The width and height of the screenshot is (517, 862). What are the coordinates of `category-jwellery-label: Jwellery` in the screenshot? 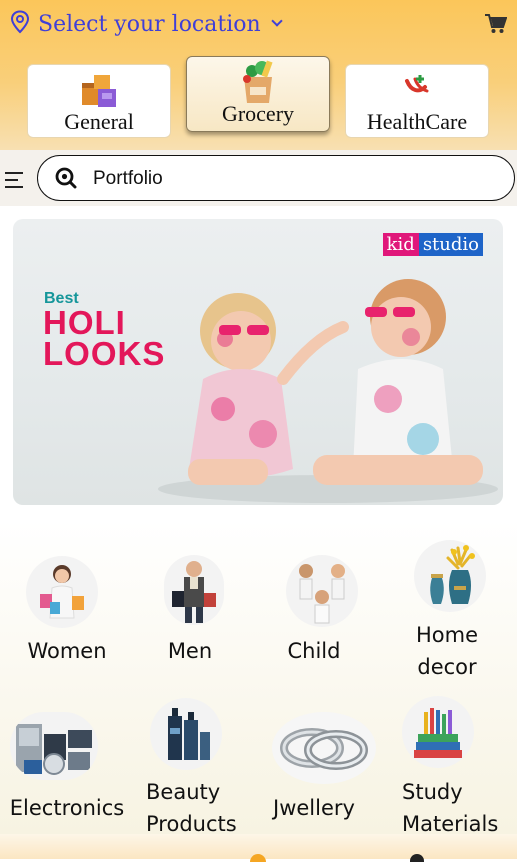 It's located at (314, 808).